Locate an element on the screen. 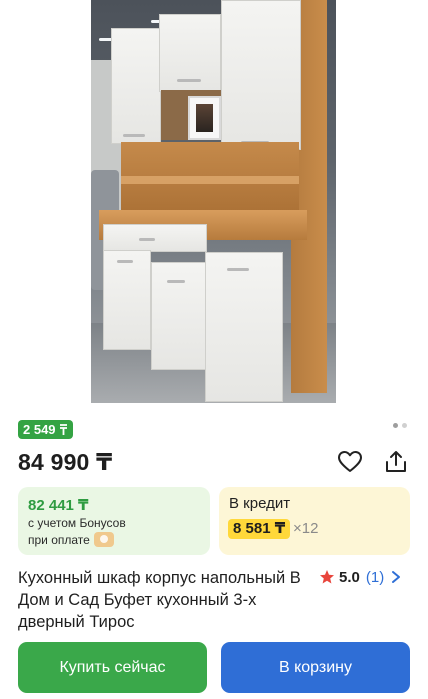 The height and width of the screenshot is (699, 428). favorite-button is located at coordinates (350, 462).